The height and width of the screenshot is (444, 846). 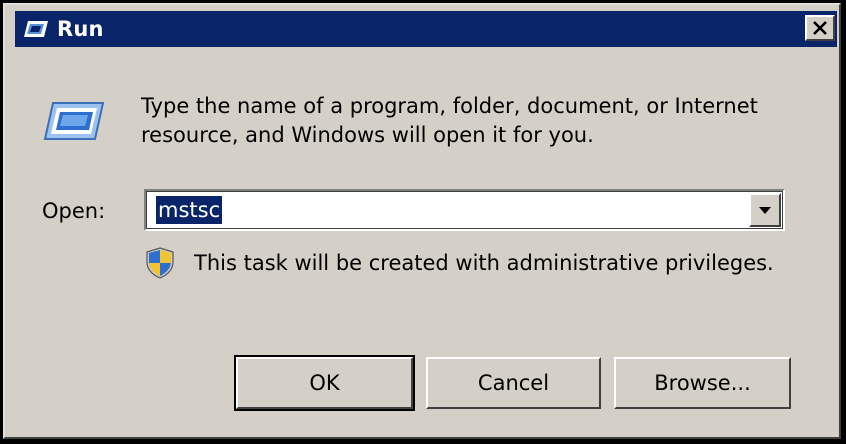 I want to click on run-icon, so click(x=36, y=29).